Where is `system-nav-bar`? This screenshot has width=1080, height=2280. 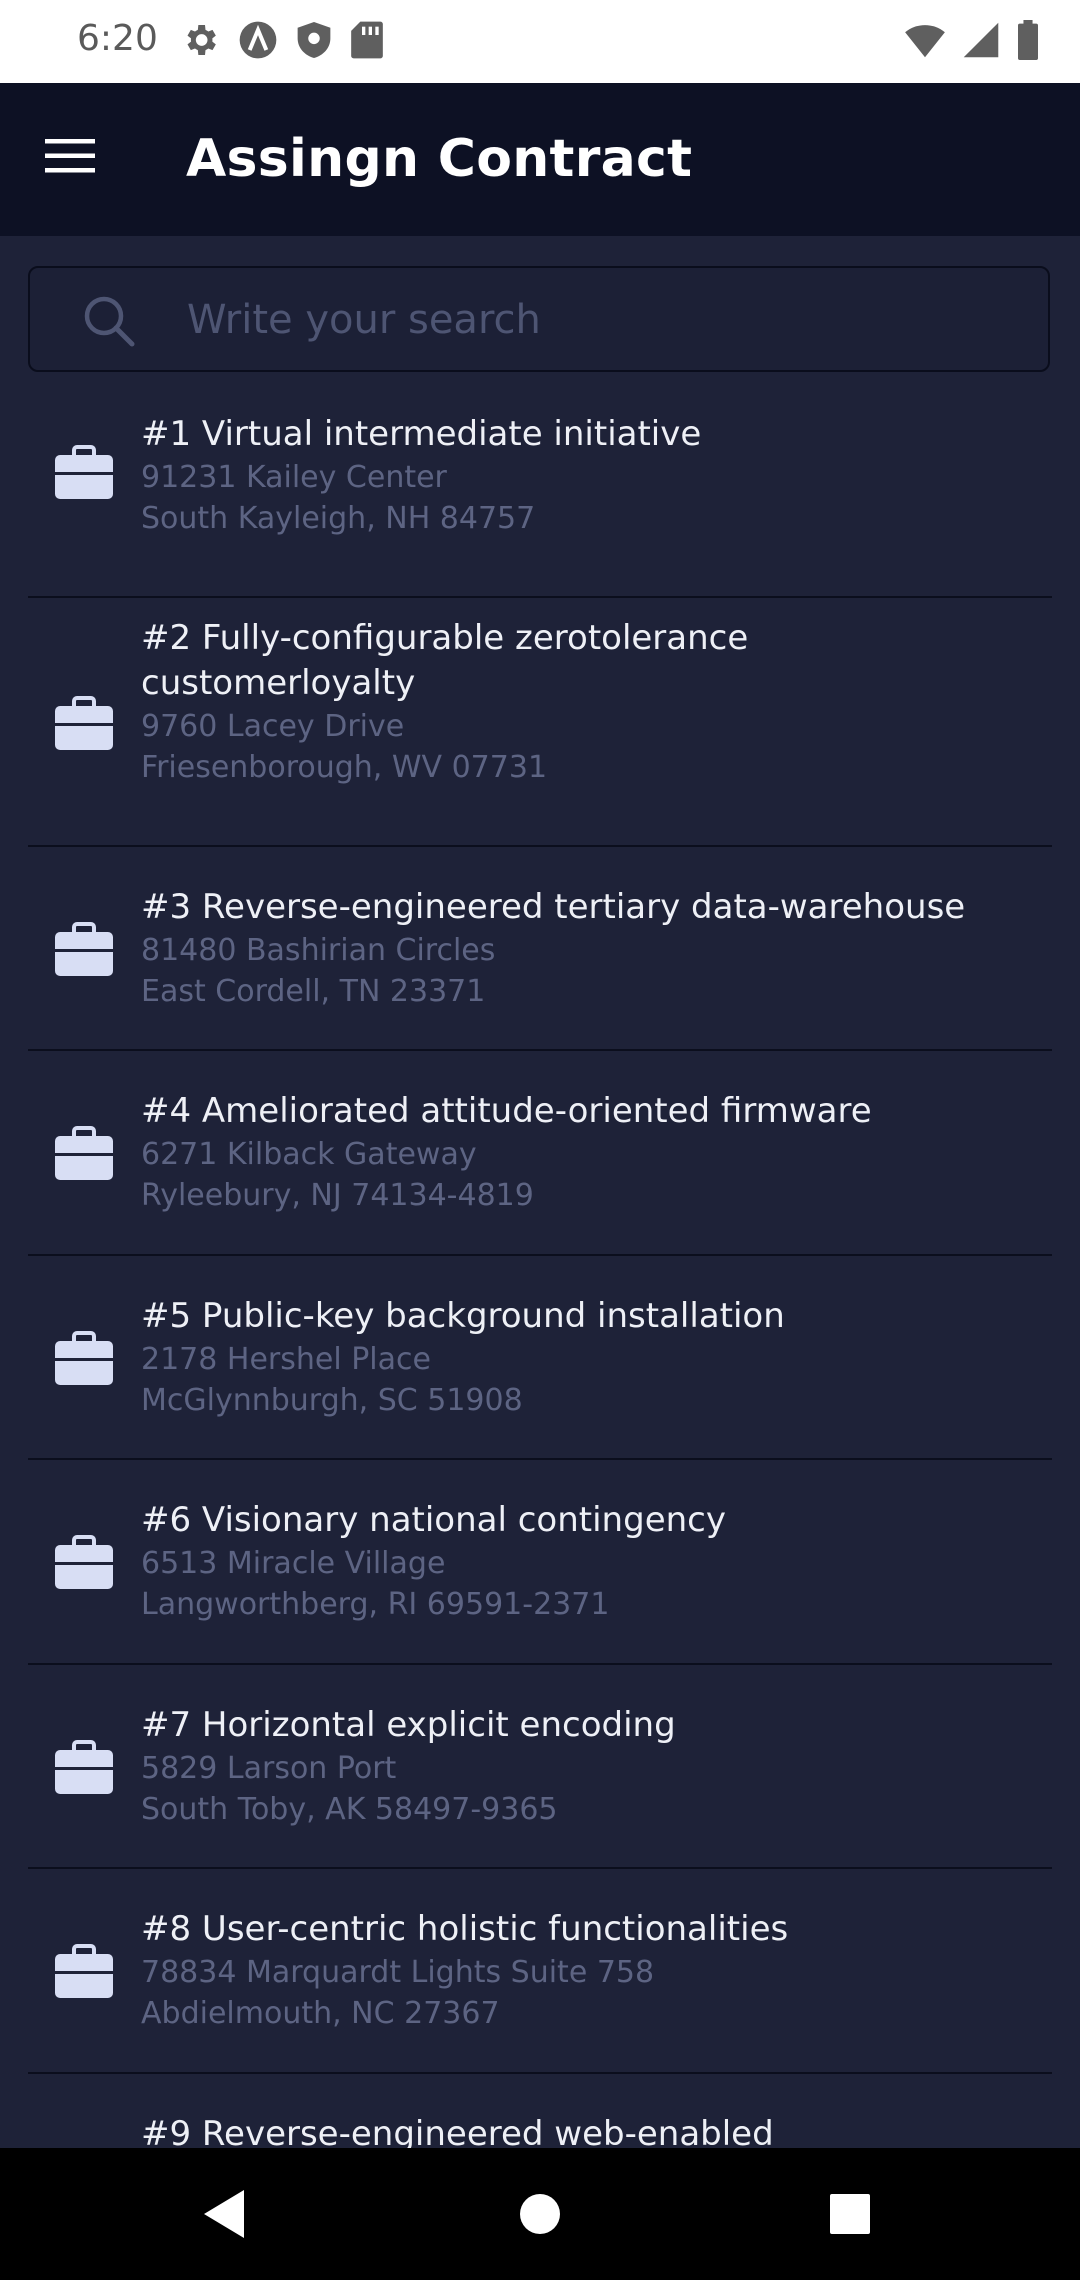 system-nav-bar is located at coordinates (540, 2214).